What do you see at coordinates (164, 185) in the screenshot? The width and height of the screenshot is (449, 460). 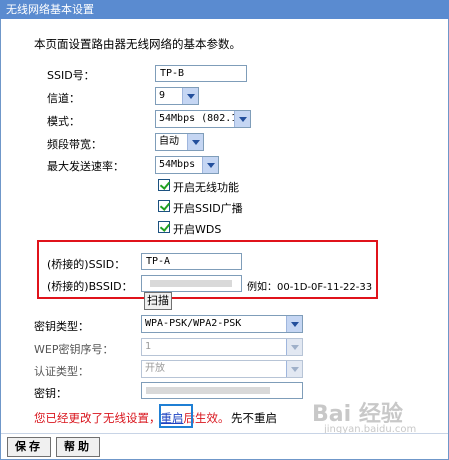 I see `enable-wireless-checkbox` at bounding box center [164, 185].